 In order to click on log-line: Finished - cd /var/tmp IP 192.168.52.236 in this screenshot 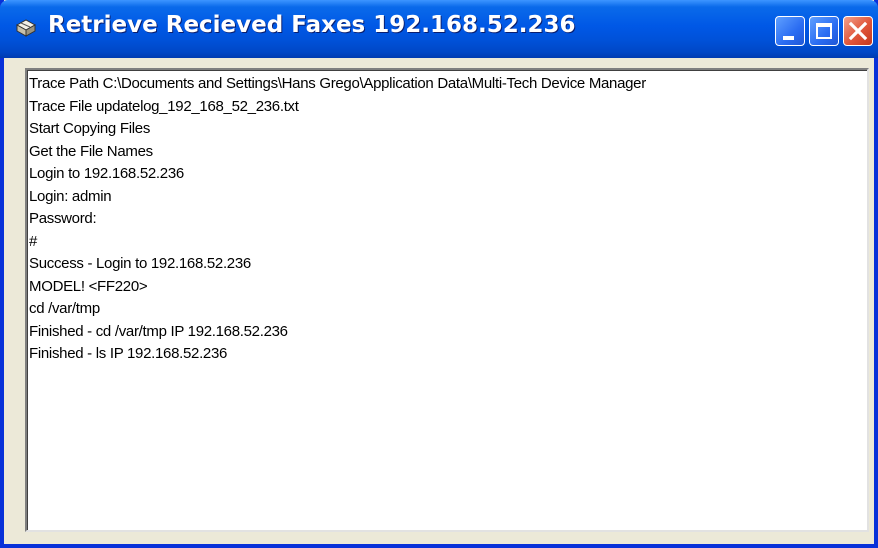, I will do `click(158, 331)`.